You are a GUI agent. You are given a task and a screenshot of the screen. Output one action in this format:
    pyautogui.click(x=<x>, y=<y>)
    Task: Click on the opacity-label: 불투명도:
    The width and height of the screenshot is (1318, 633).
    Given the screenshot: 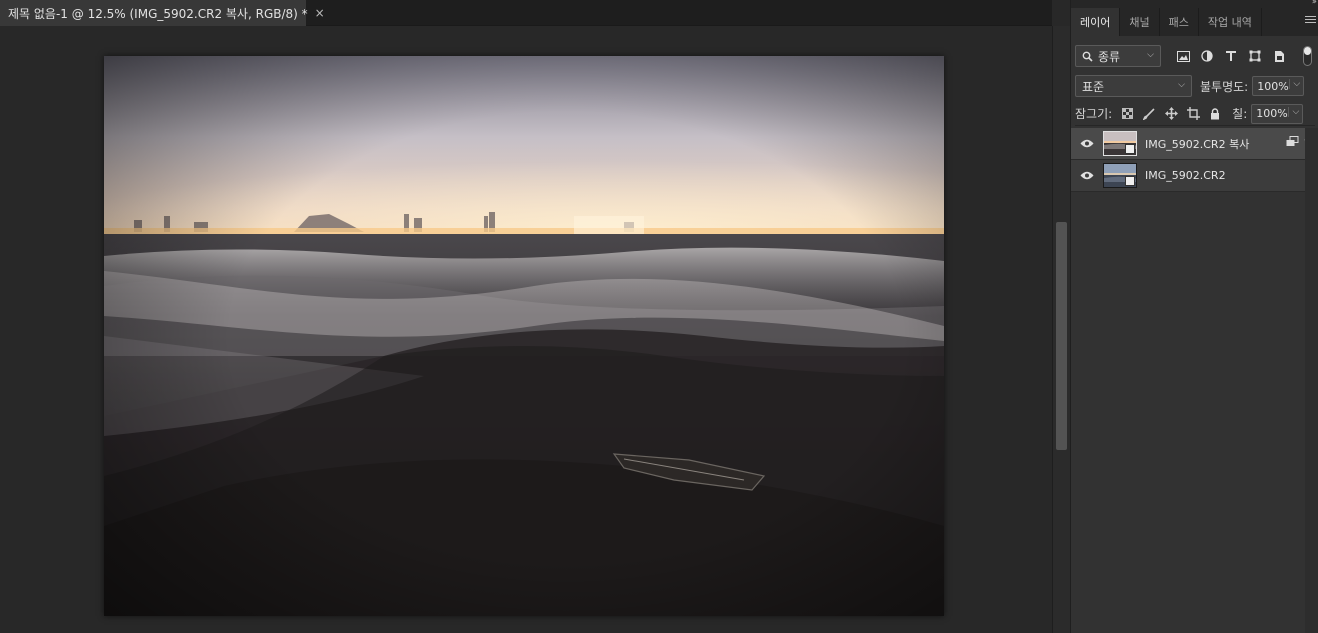 What is the action you would take?
    pyautogui.click(x=1224, y=86)
    